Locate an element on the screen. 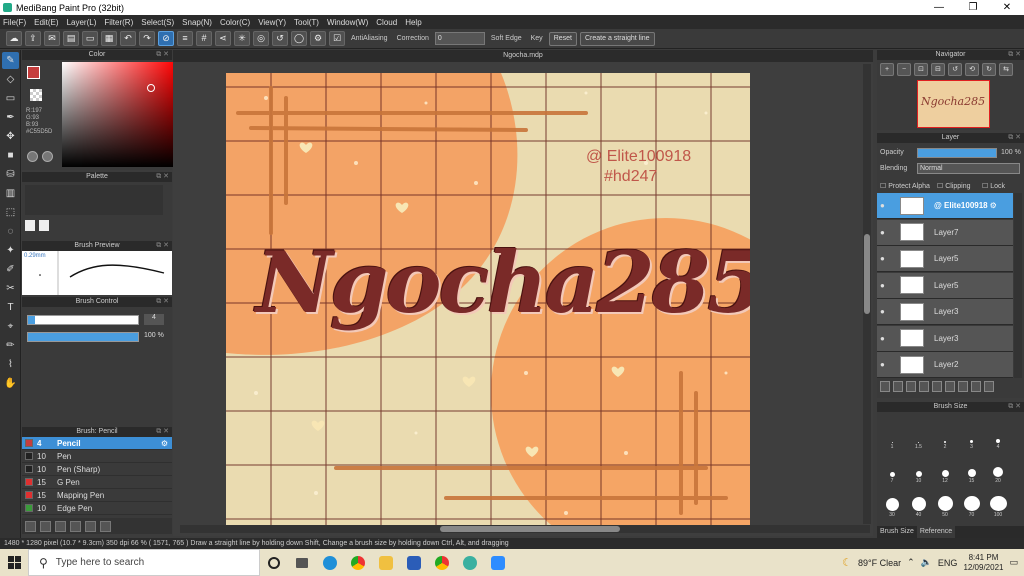 This screenshot has width=1024, height=576. brush-page-icon is located at coordinates (45, 526).